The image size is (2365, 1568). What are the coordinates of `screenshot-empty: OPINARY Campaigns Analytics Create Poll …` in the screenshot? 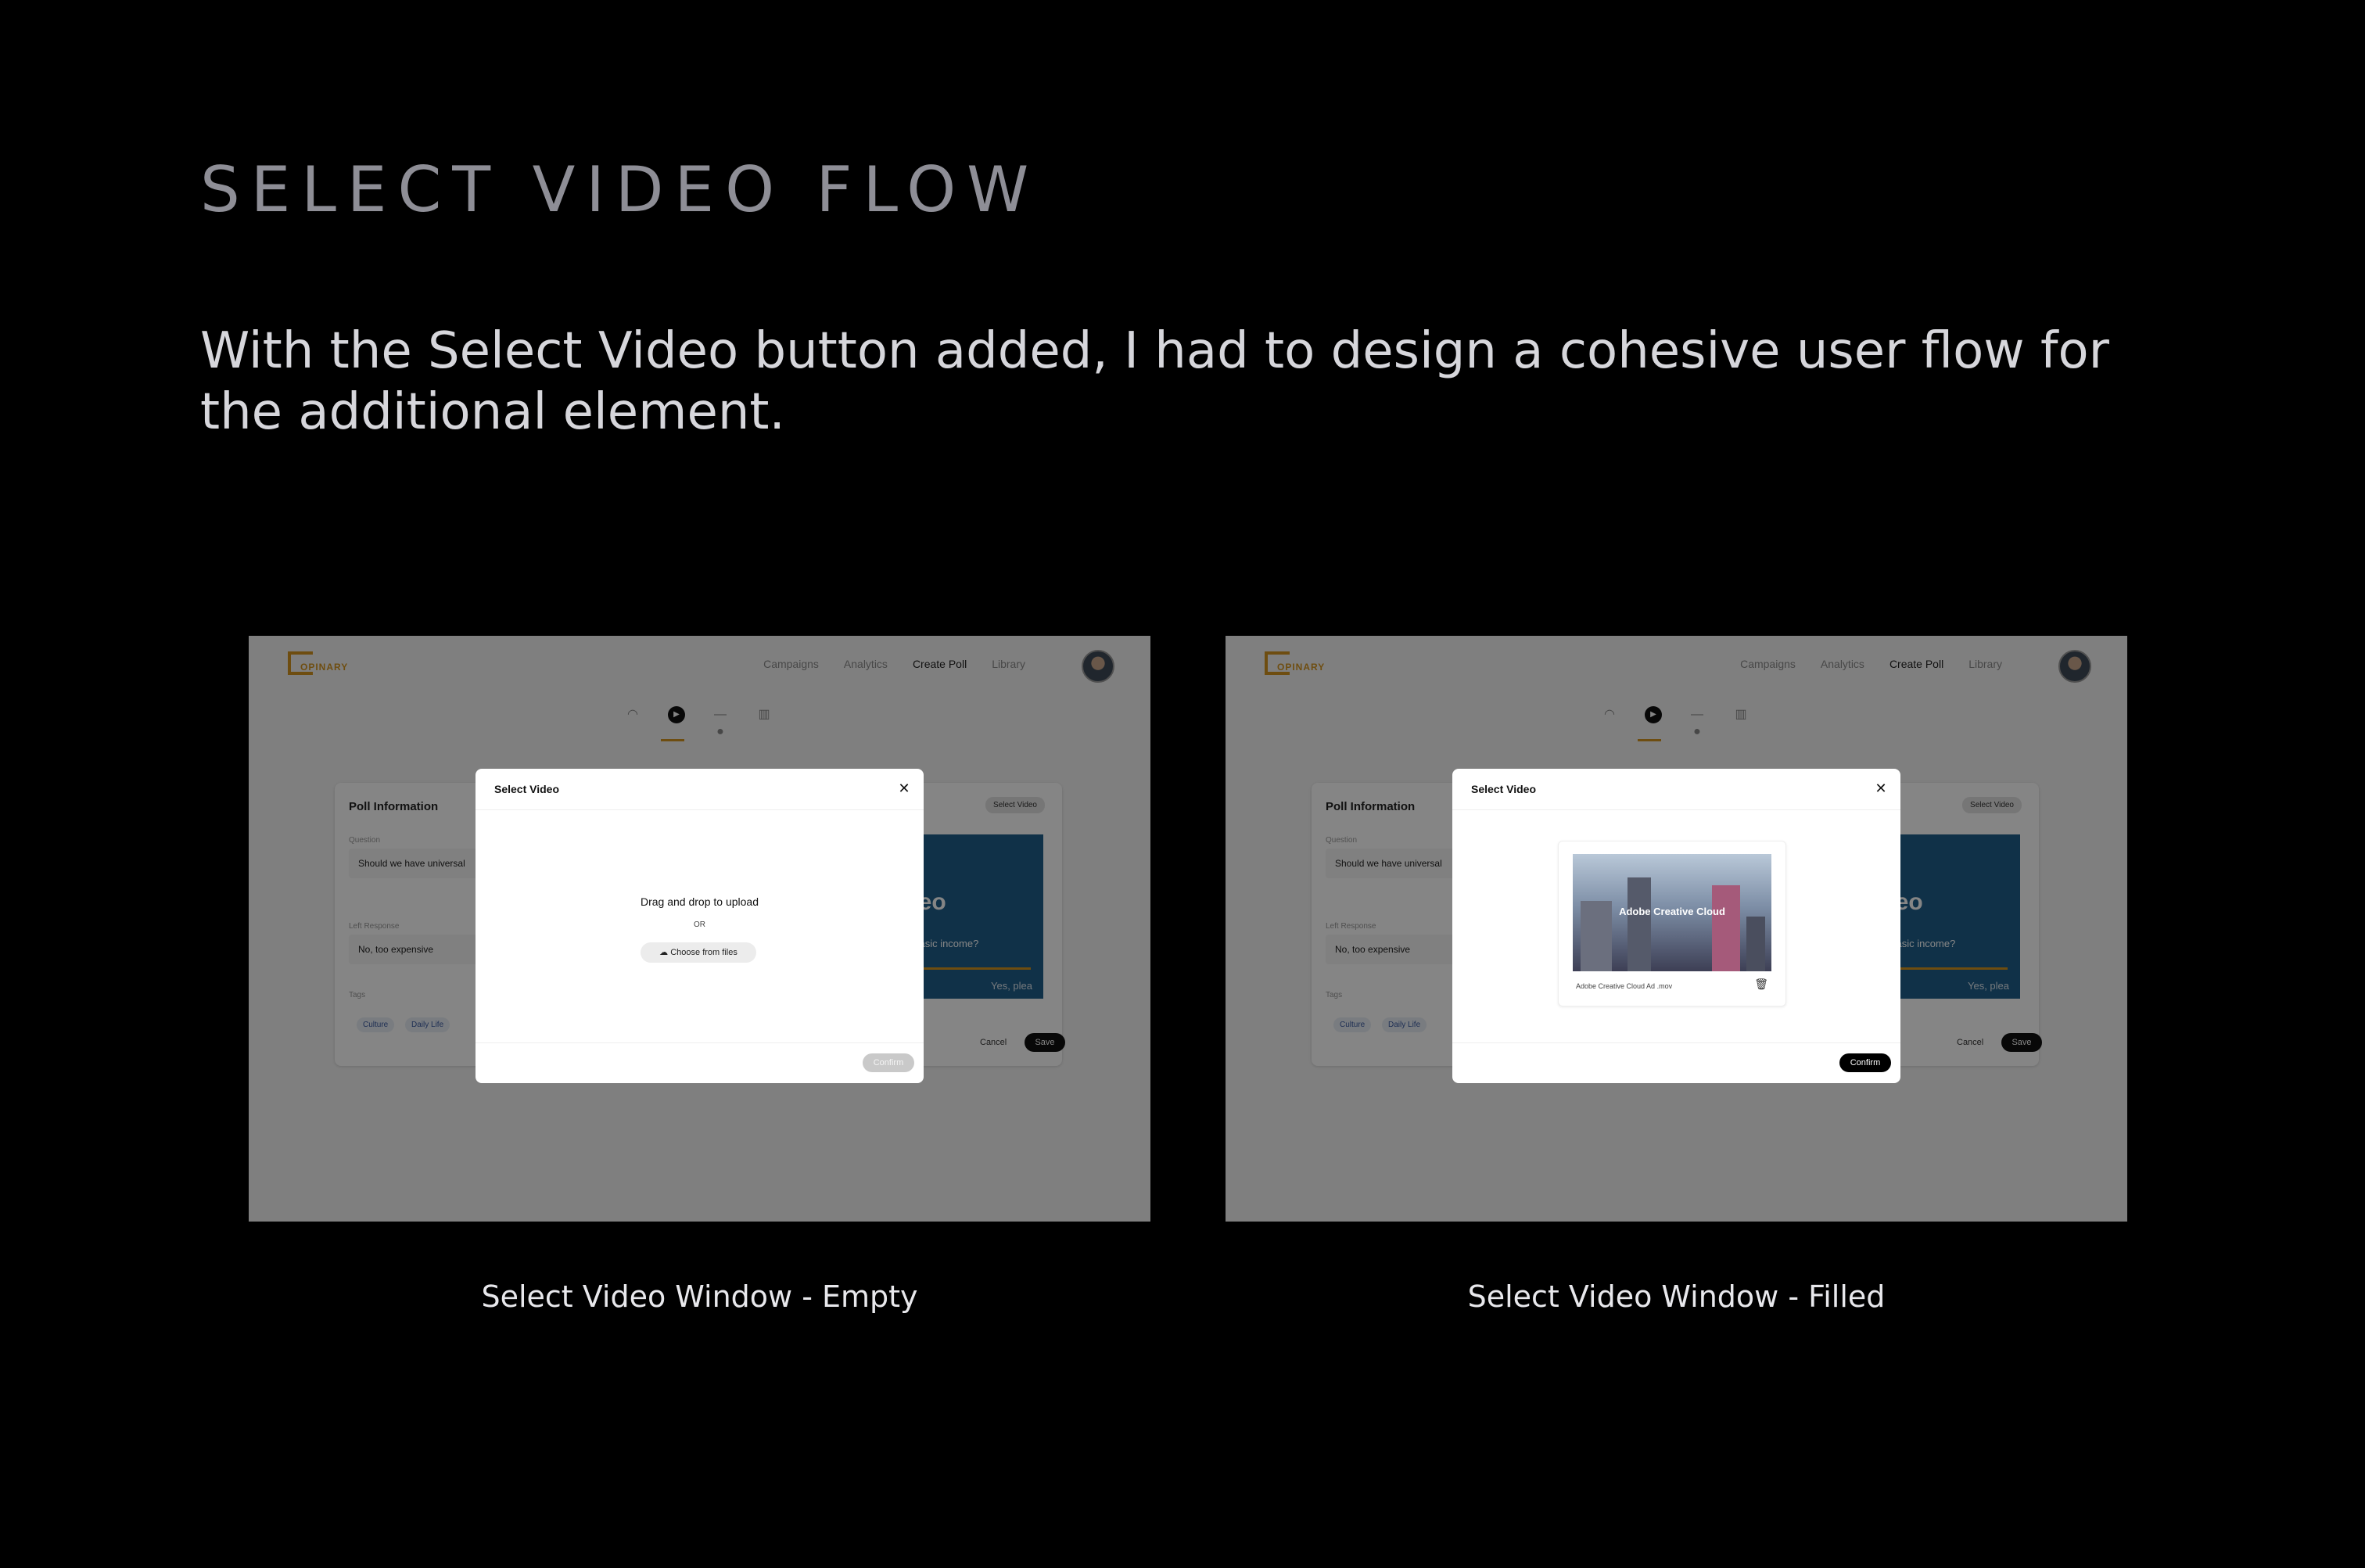 It's located at (699, 929).